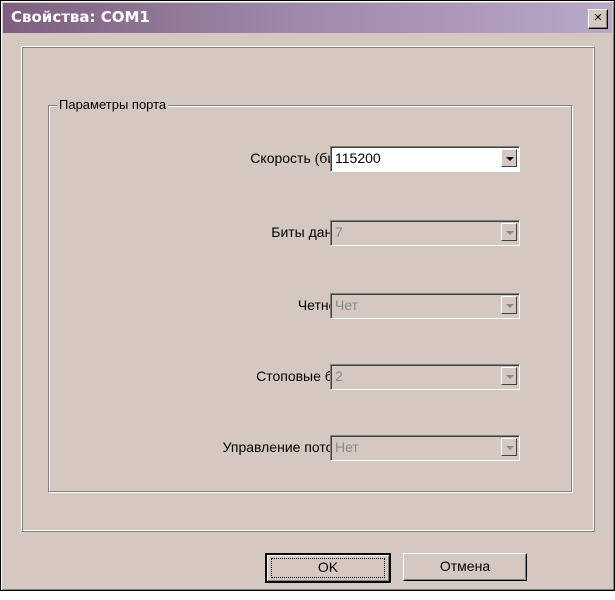  What do you see at coordinates (509, 305) in the screenshot?
I see `parity-dropdown-arrow-icon` at bounding box center [509, 305].